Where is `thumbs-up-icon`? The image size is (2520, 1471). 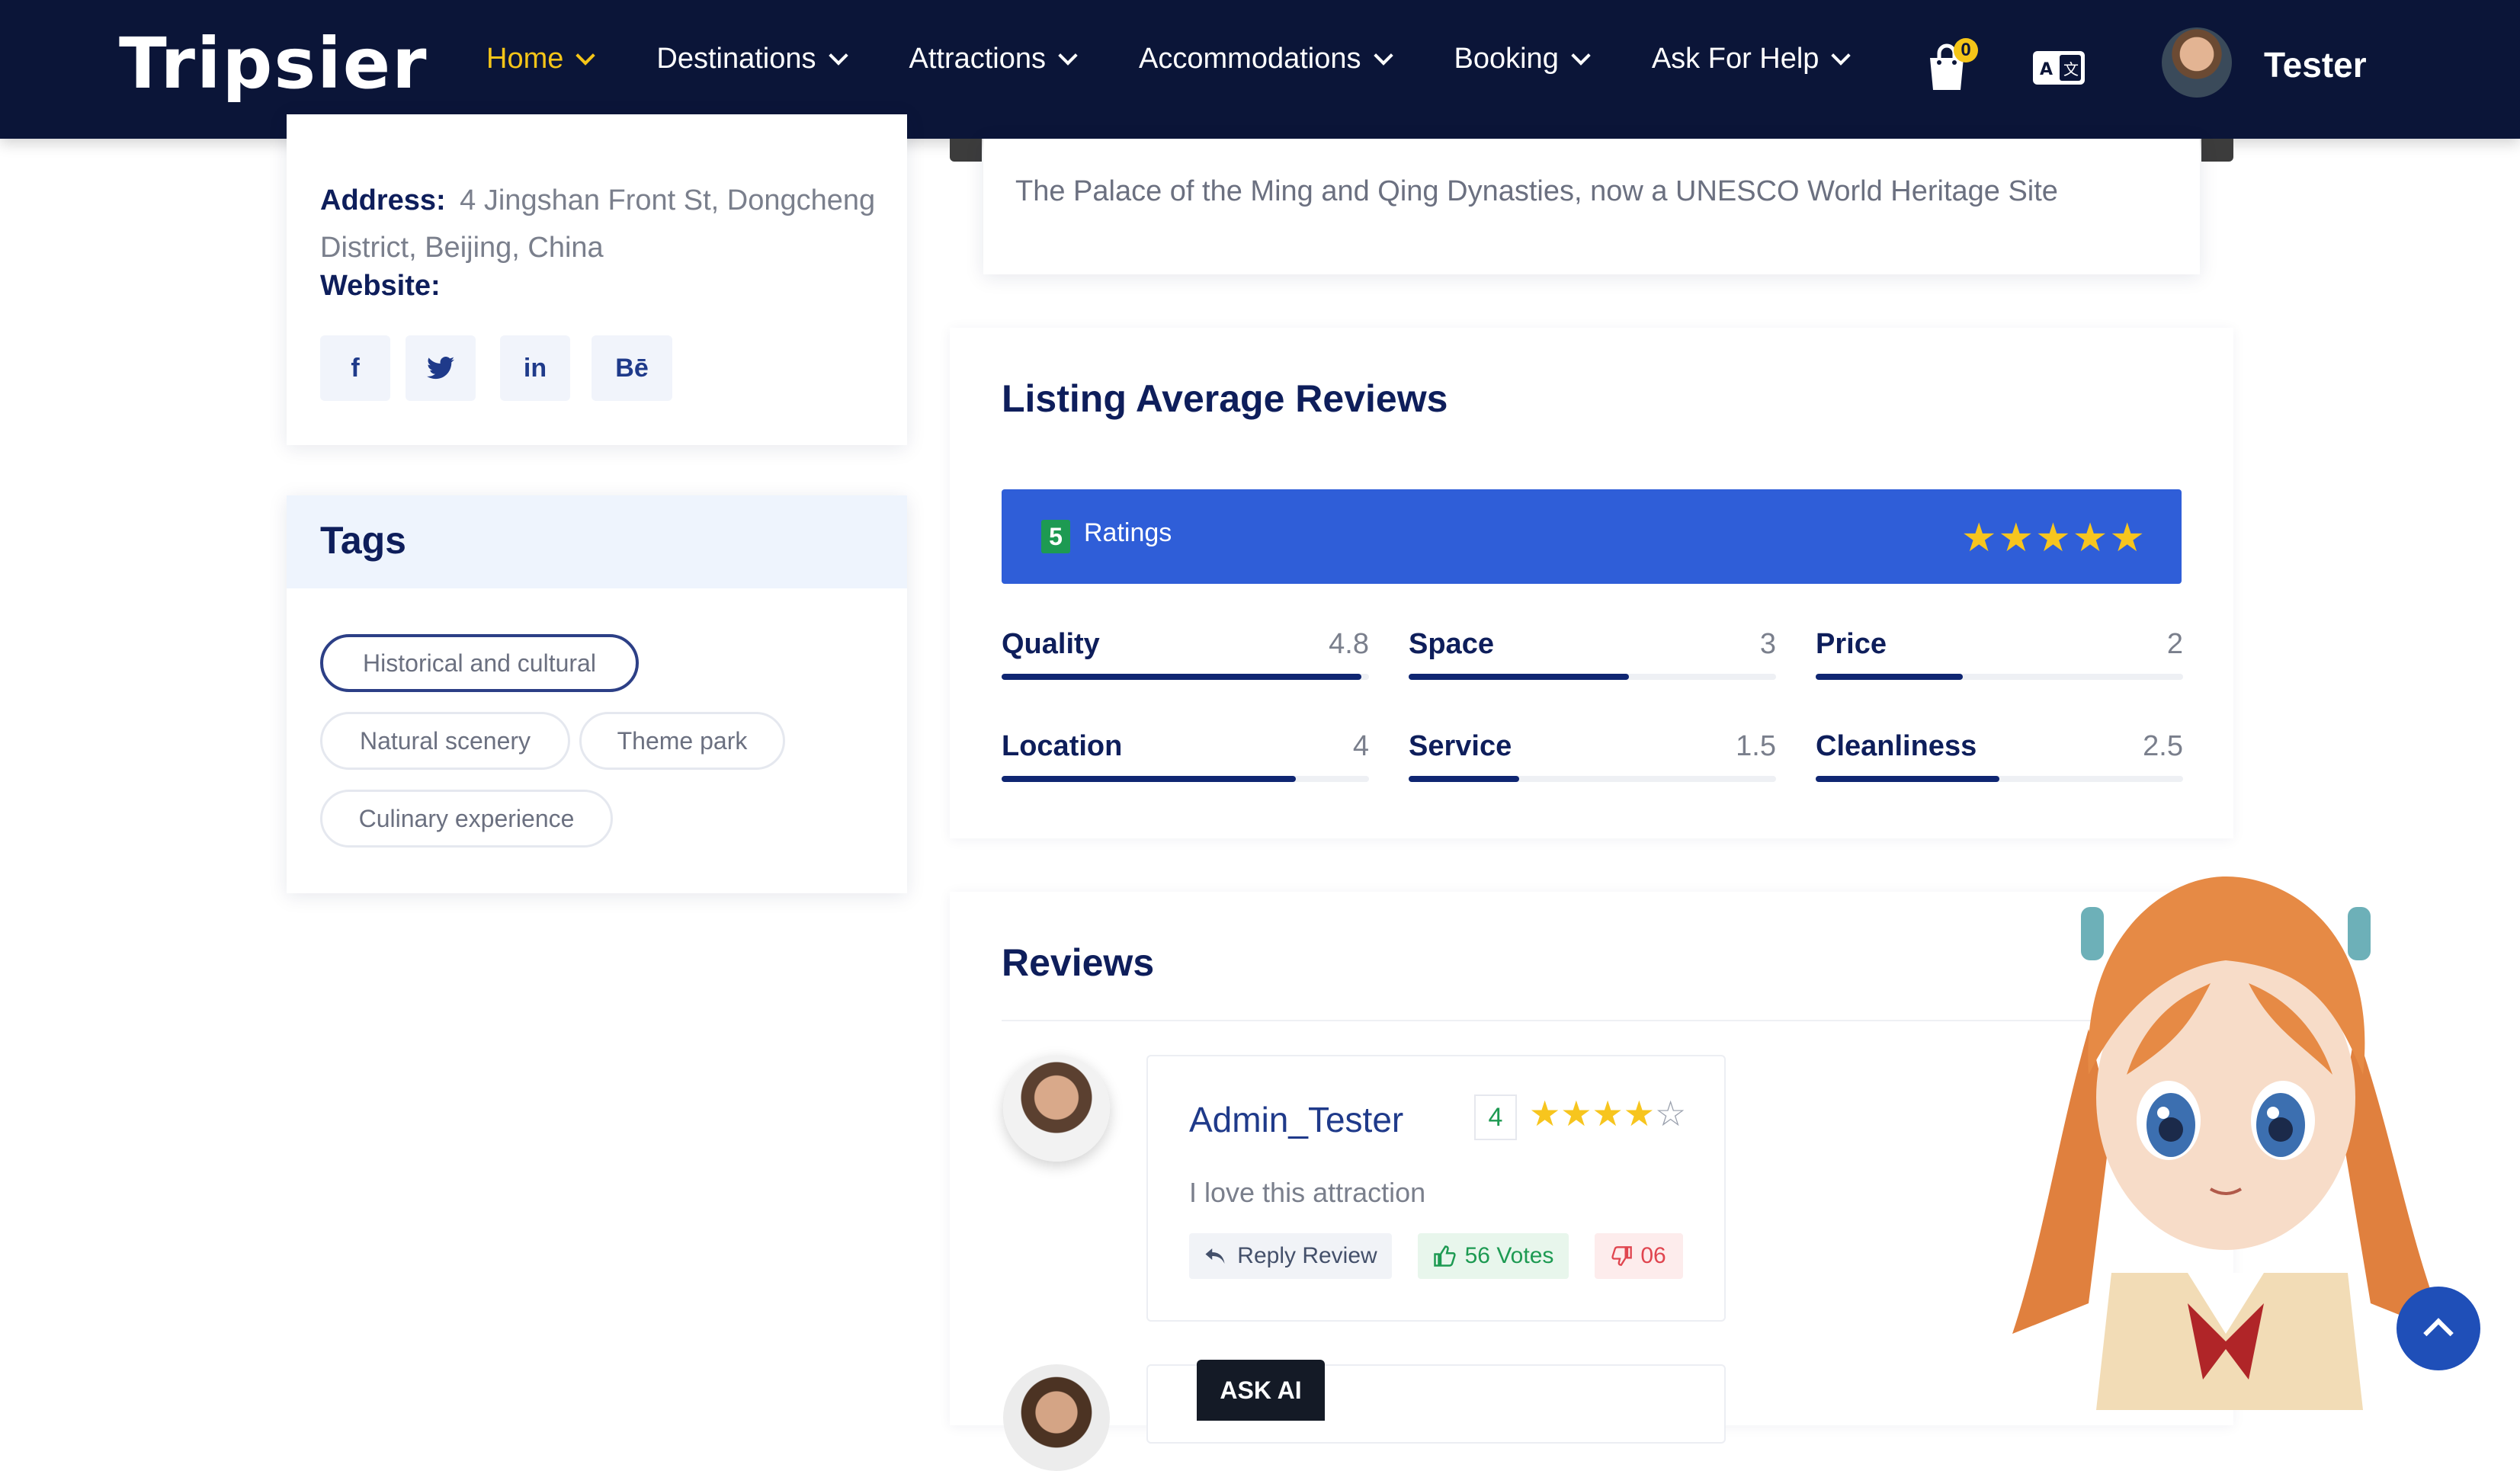 thumbs-up-icon is located at coordinates (1444, 1256).